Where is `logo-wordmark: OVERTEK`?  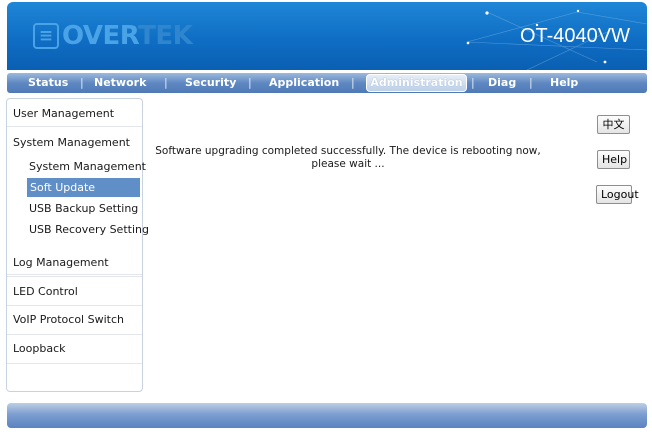
logo-wordmark: OVERTEK is located at coordinates (127, 36).